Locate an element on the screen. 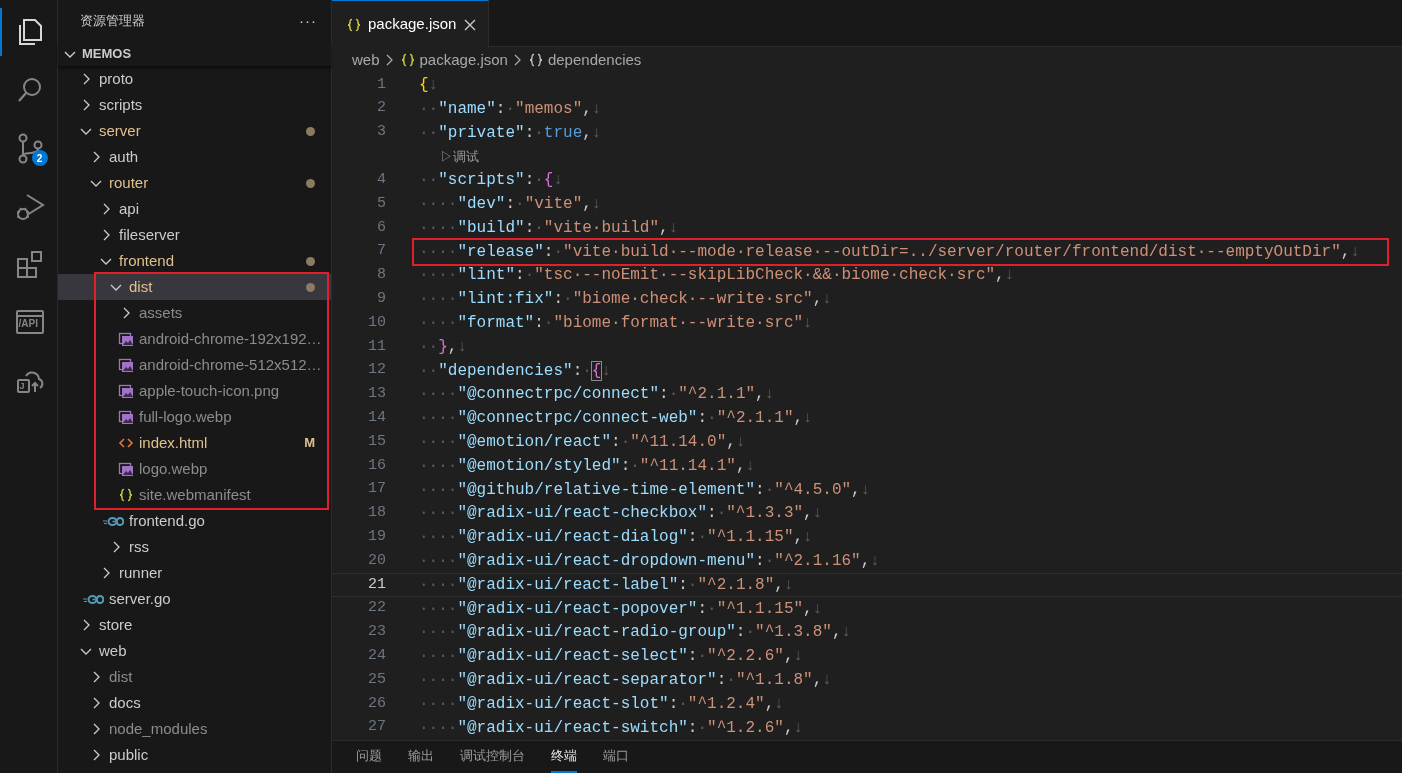  code-line: ····"@connectrpc/connect":·"^2.1.1",↓ is located at coordinates (597, 395).